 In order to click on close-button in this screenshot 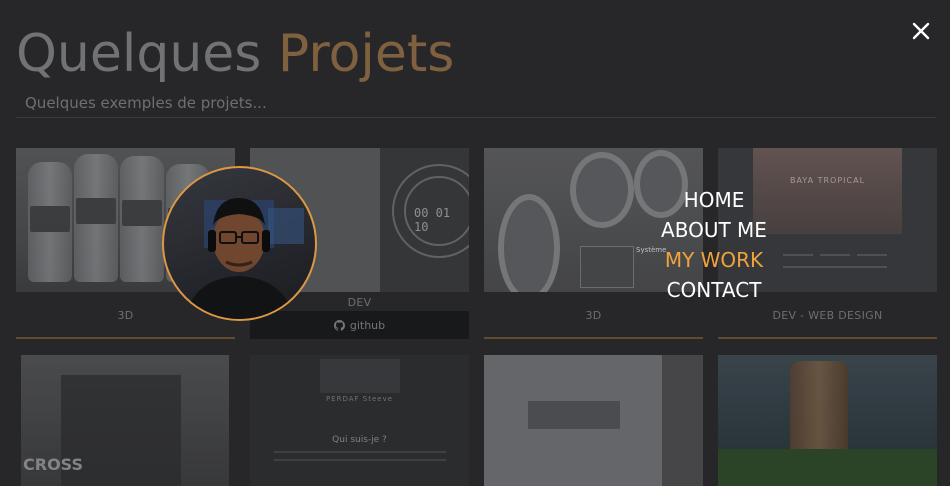, I will do `click(921, 31)`.